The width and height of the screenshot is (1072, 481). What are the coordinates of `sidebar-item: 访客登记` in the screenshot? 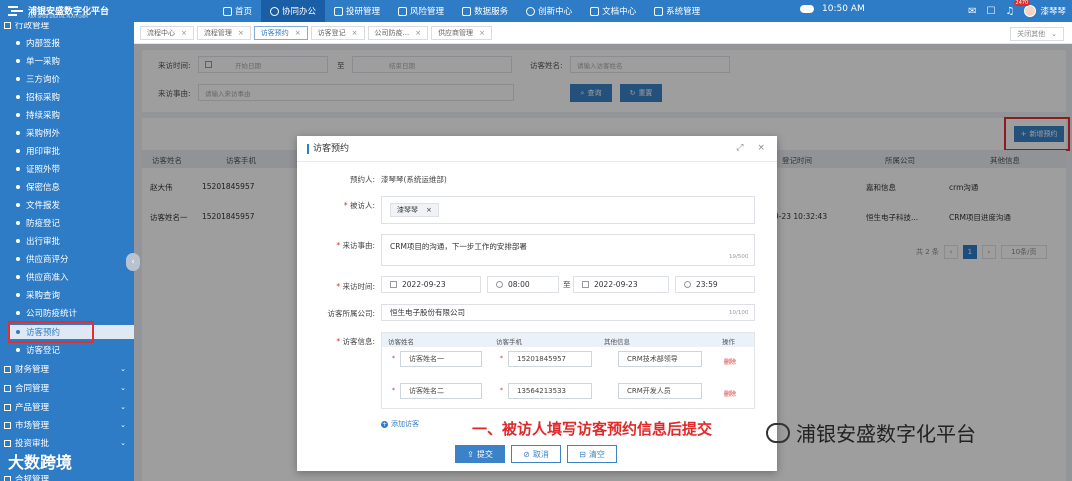 It's located at (38, 350).